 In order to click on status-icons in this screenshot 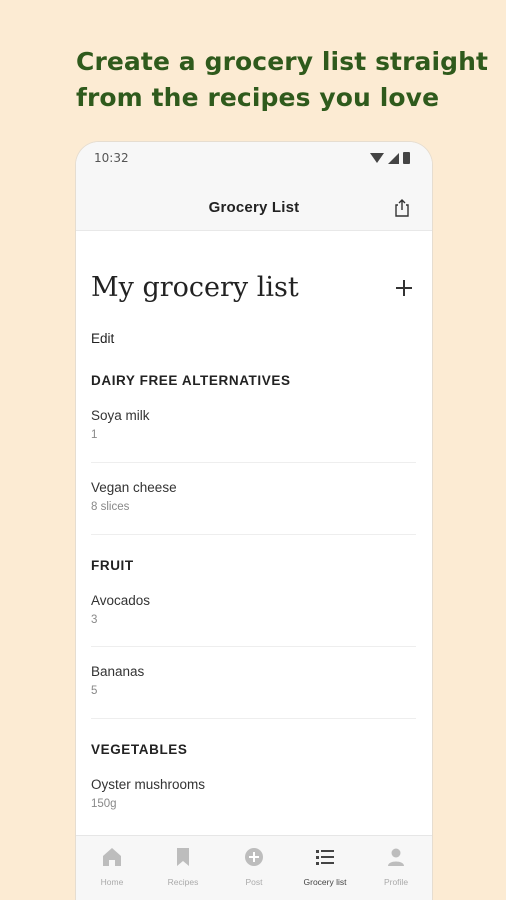, I will do `click(390, 158)`.